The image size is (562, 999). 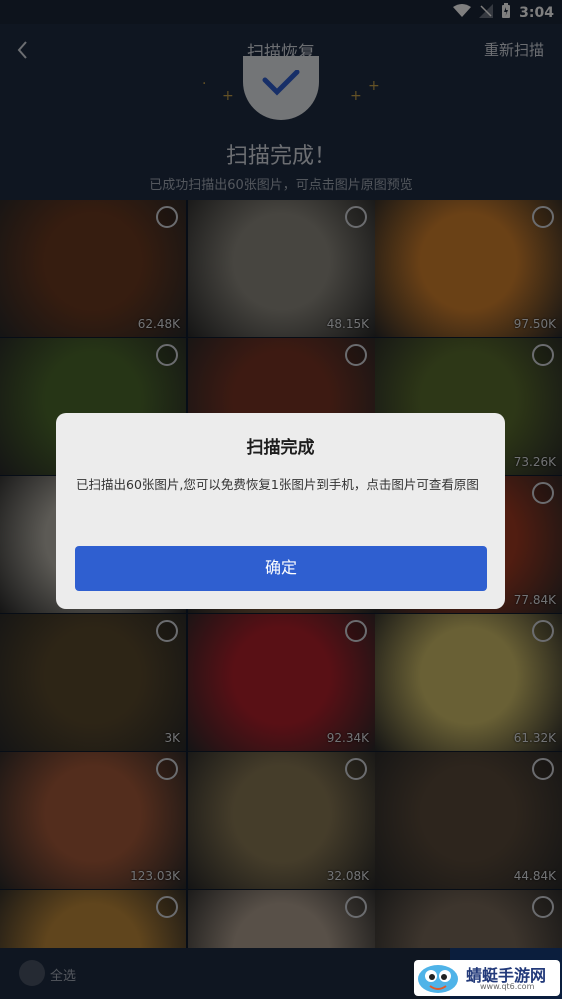 I want to click on site-watermark: 蜻蜓手游网 www.qt6.com, so click(x=487, y=978).